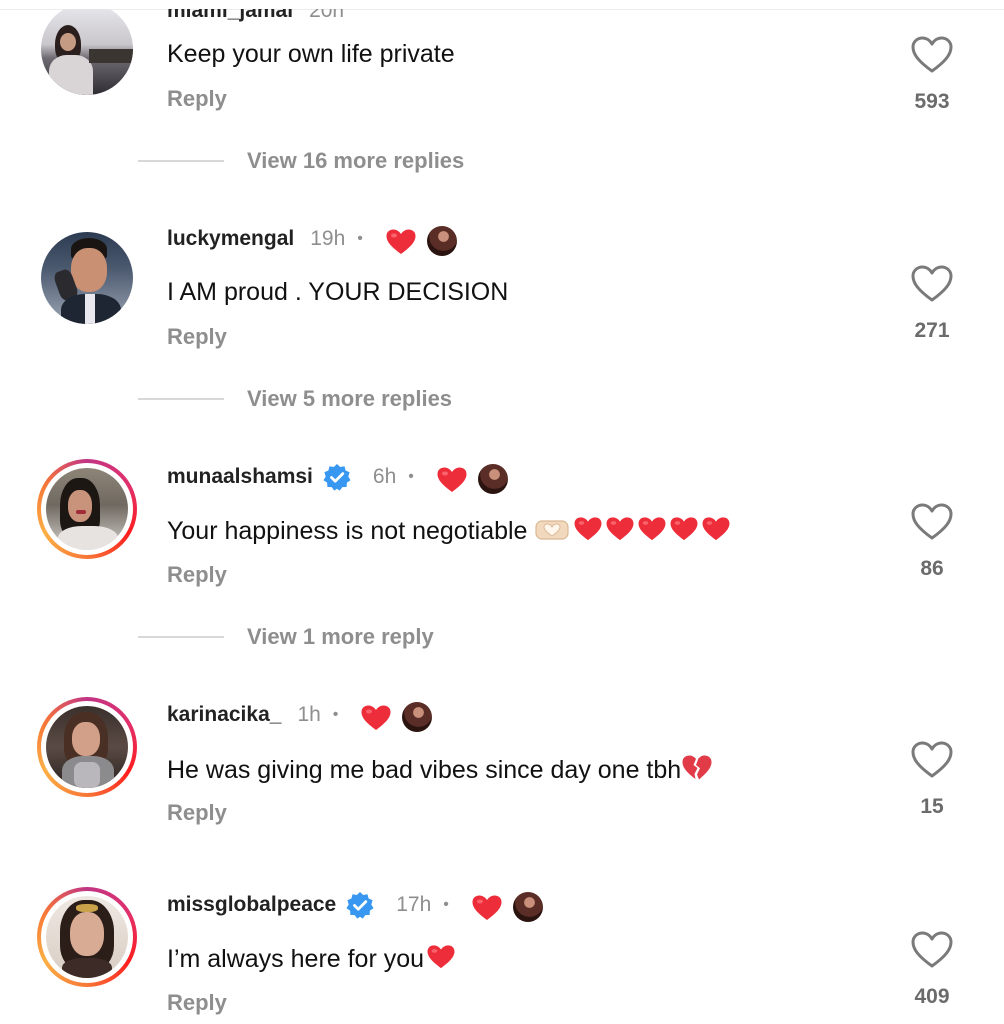 Image resolution: width=1004 pixels, height=1024 pixels. What do you see at coordinates (286, 637) in the screenshot?
I see `view-more-replies: View 1 more reply` at bounding box center [286, 637].